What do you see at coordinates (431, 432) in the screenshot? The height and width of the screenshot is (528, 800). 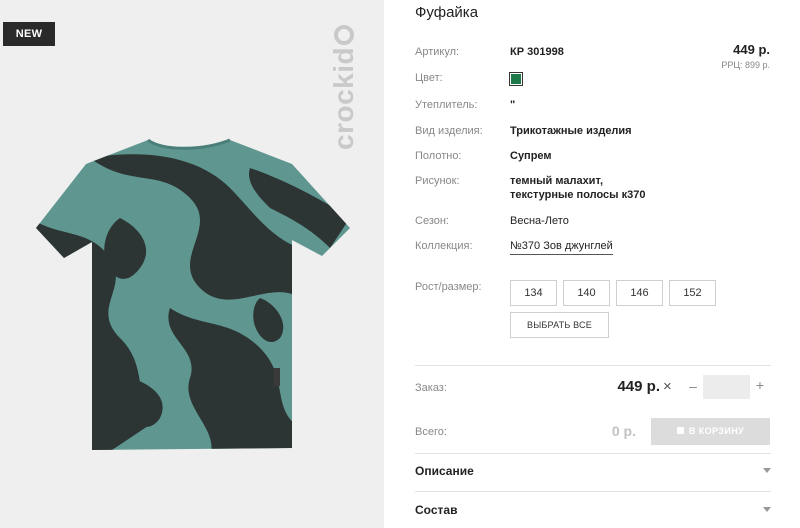 I see `total-label: Всего:` at bounding box center [431, 432].